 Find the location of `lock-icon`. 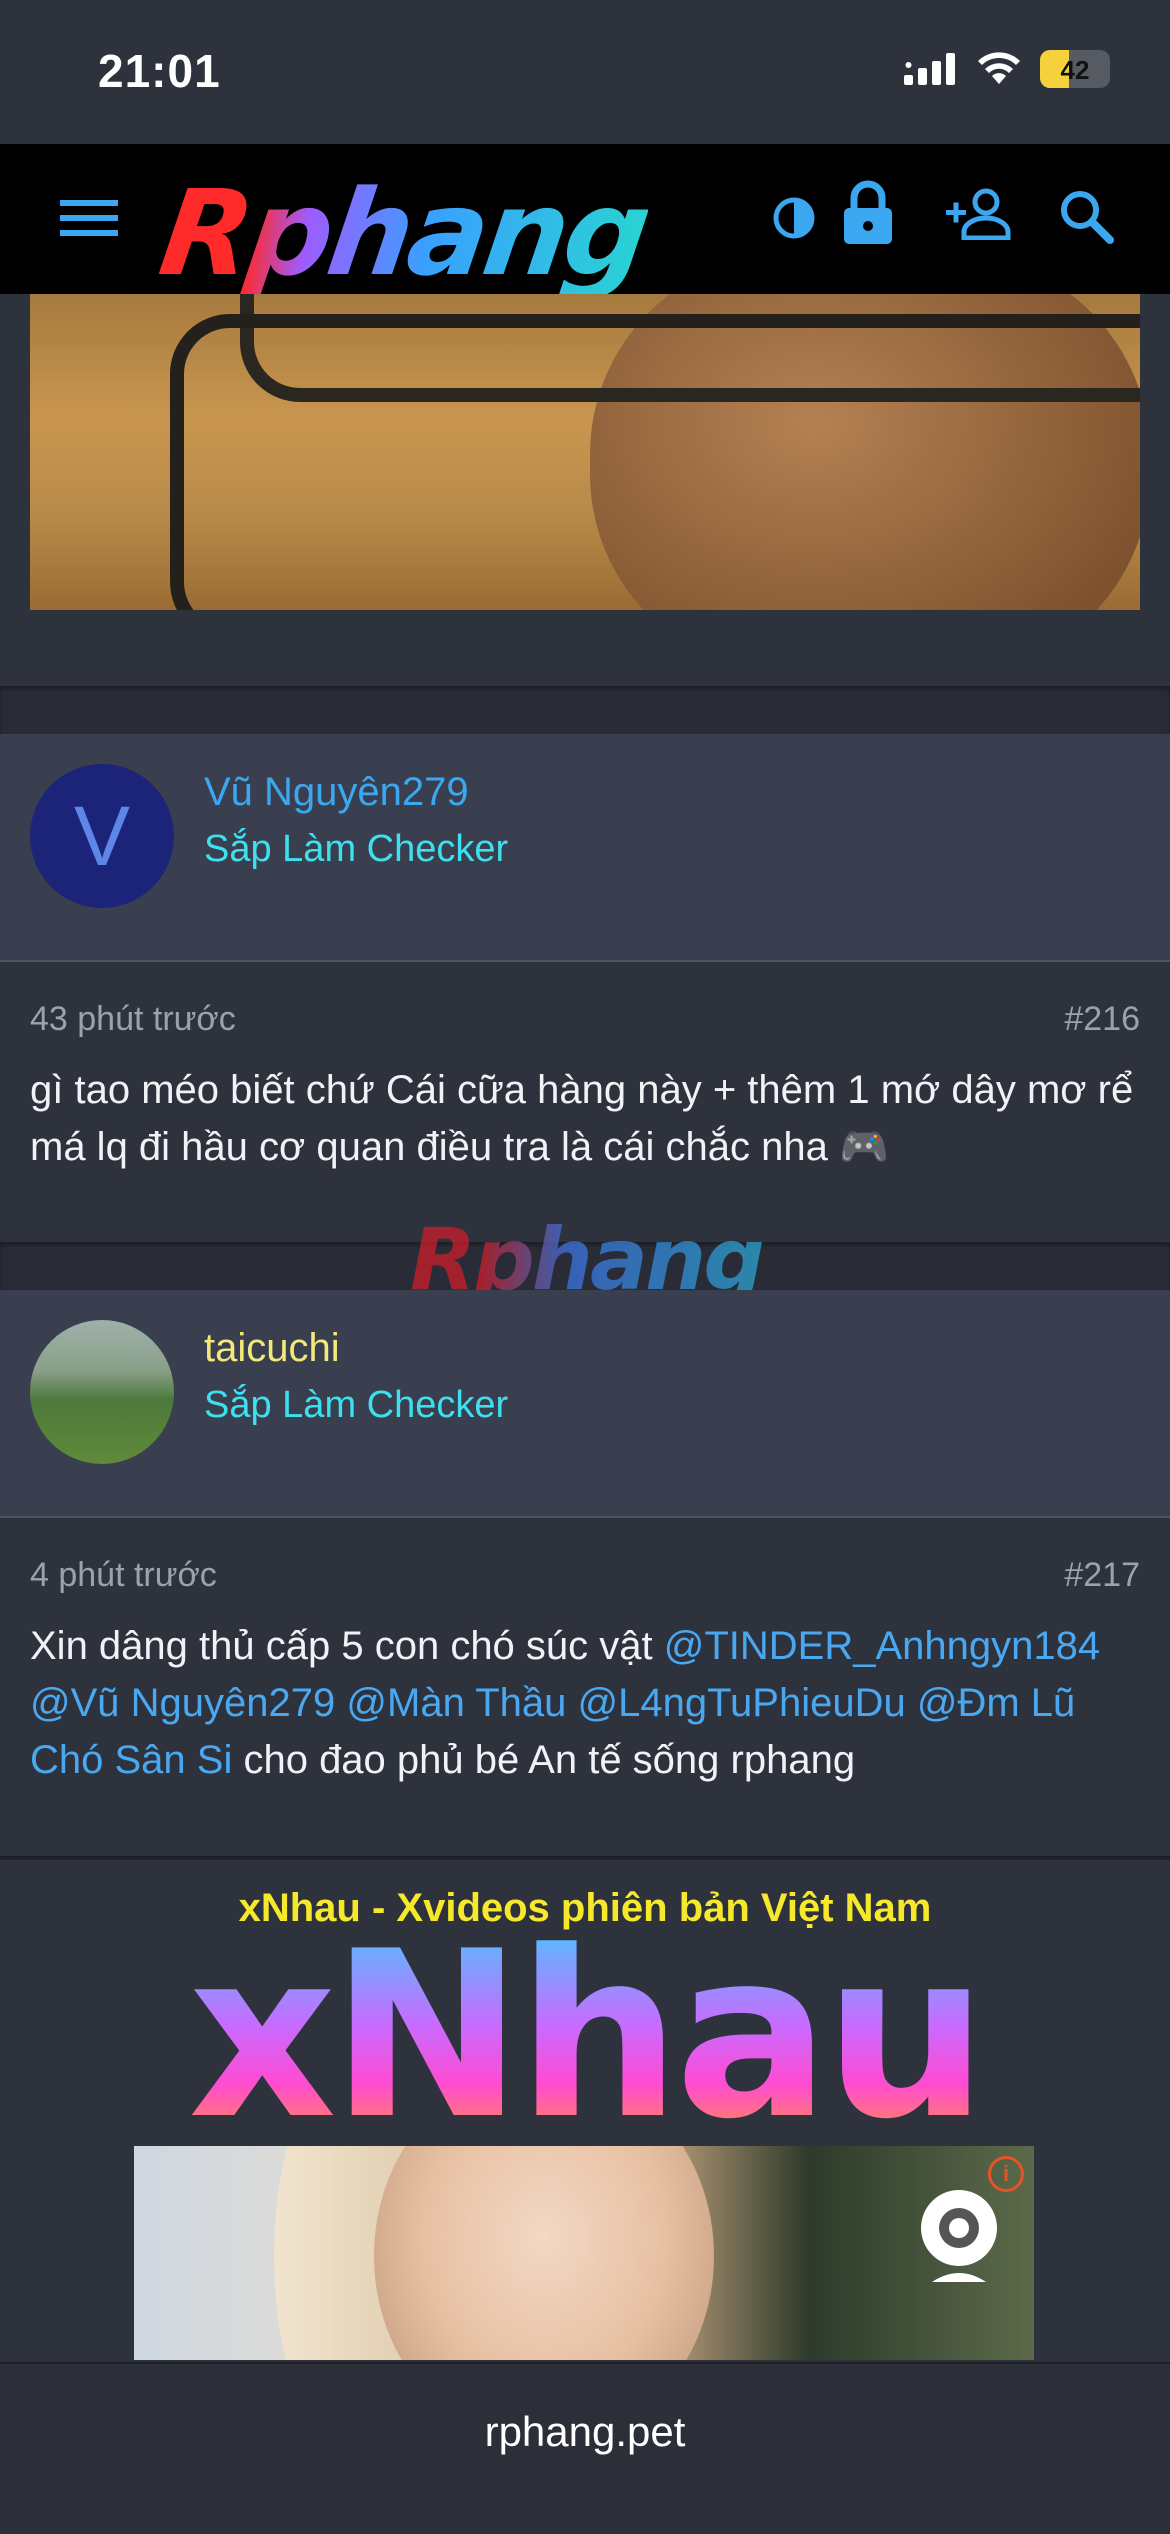

lock-icon is located at coordinates (868, 213).